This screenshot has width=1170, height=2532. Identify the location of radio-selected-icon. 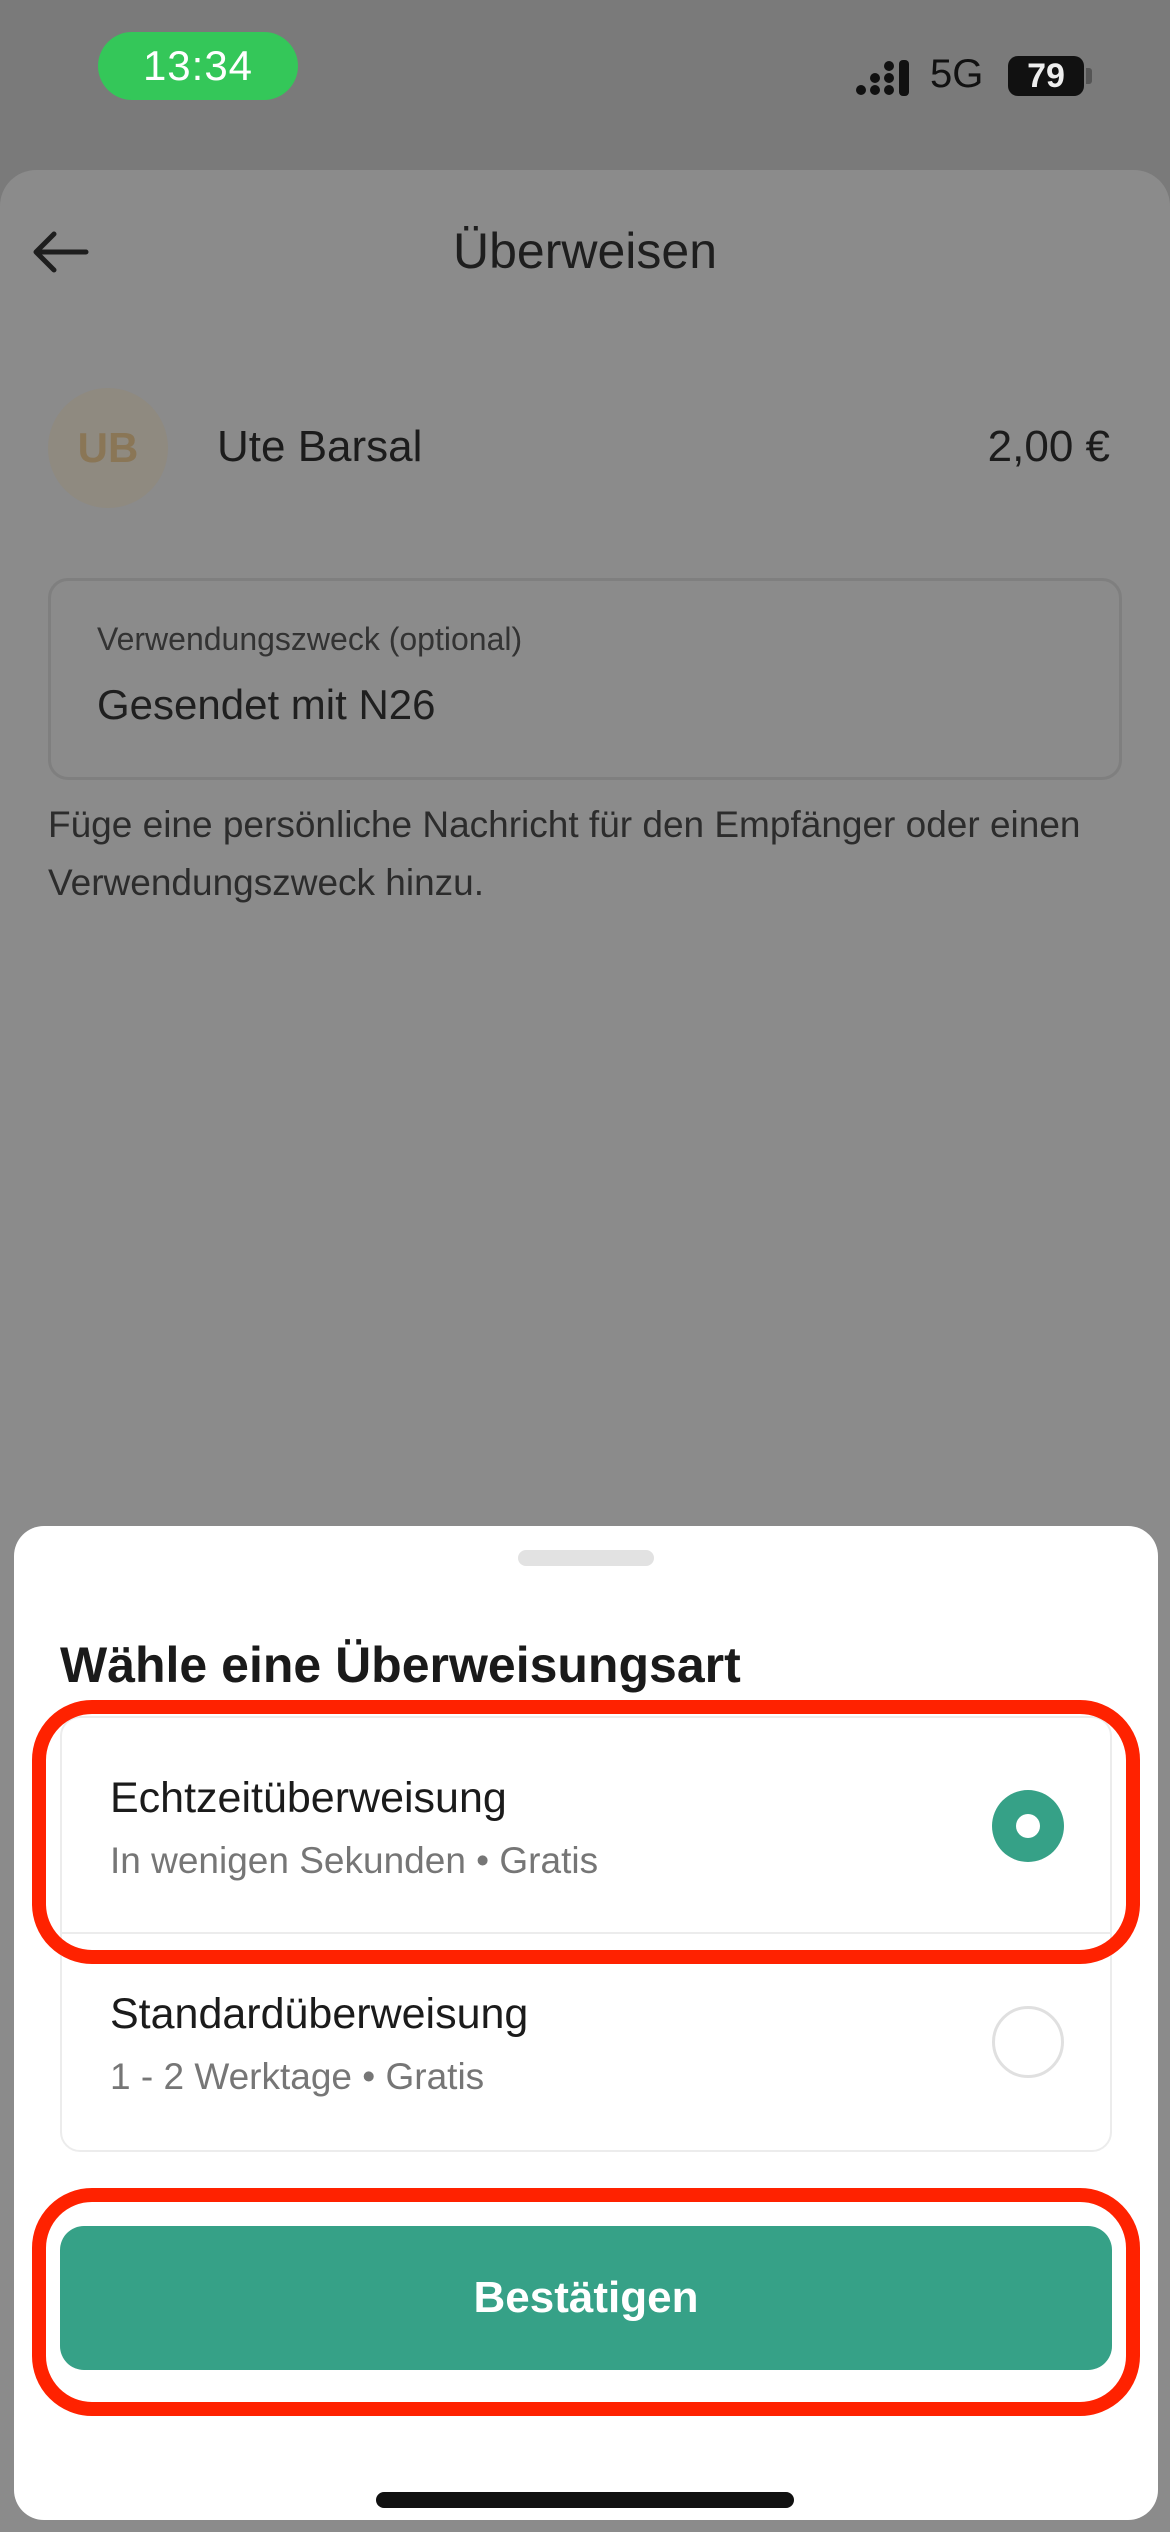
(1028, 1826).